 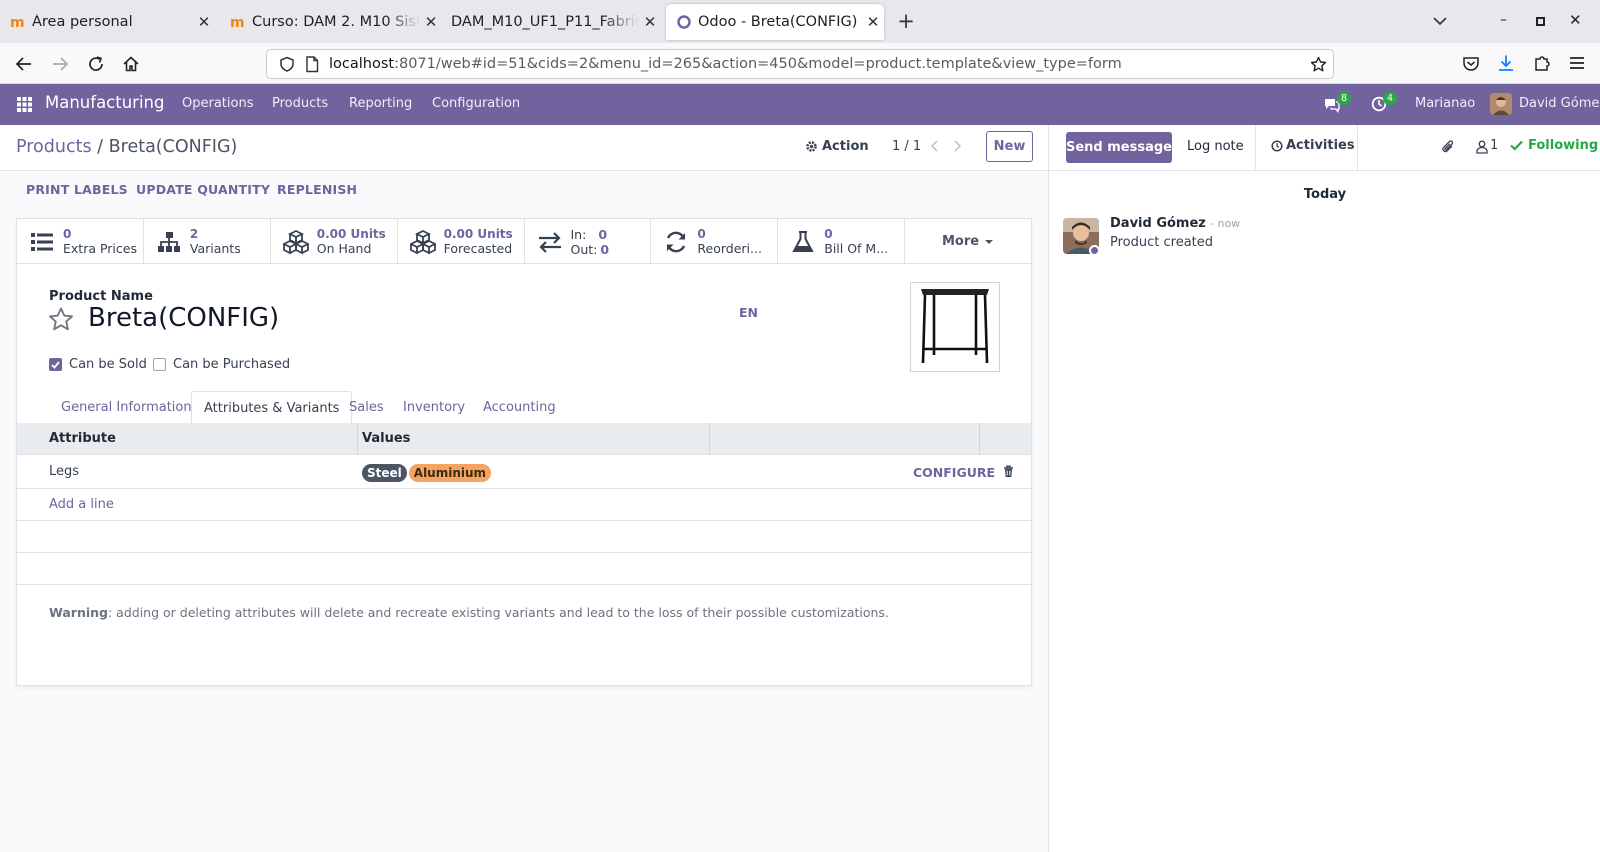 What do you see at coordinates (588, 241) in the screenshot?
I see `in-out-button: In: 0 Out: 0` at bounding box center [588, 241].